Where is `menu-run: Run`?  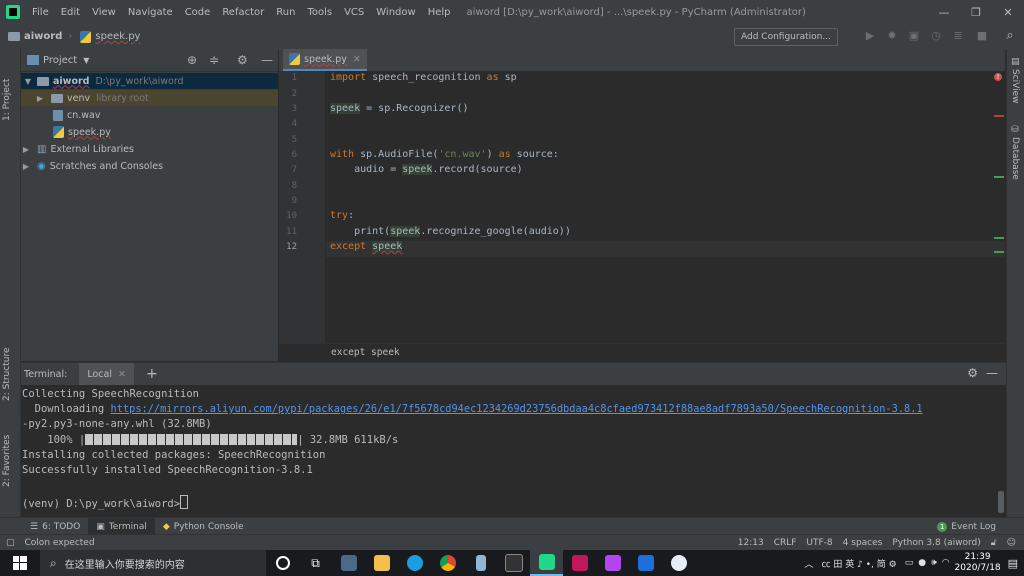 menu-run: Run is located at coordinates (285, 12).